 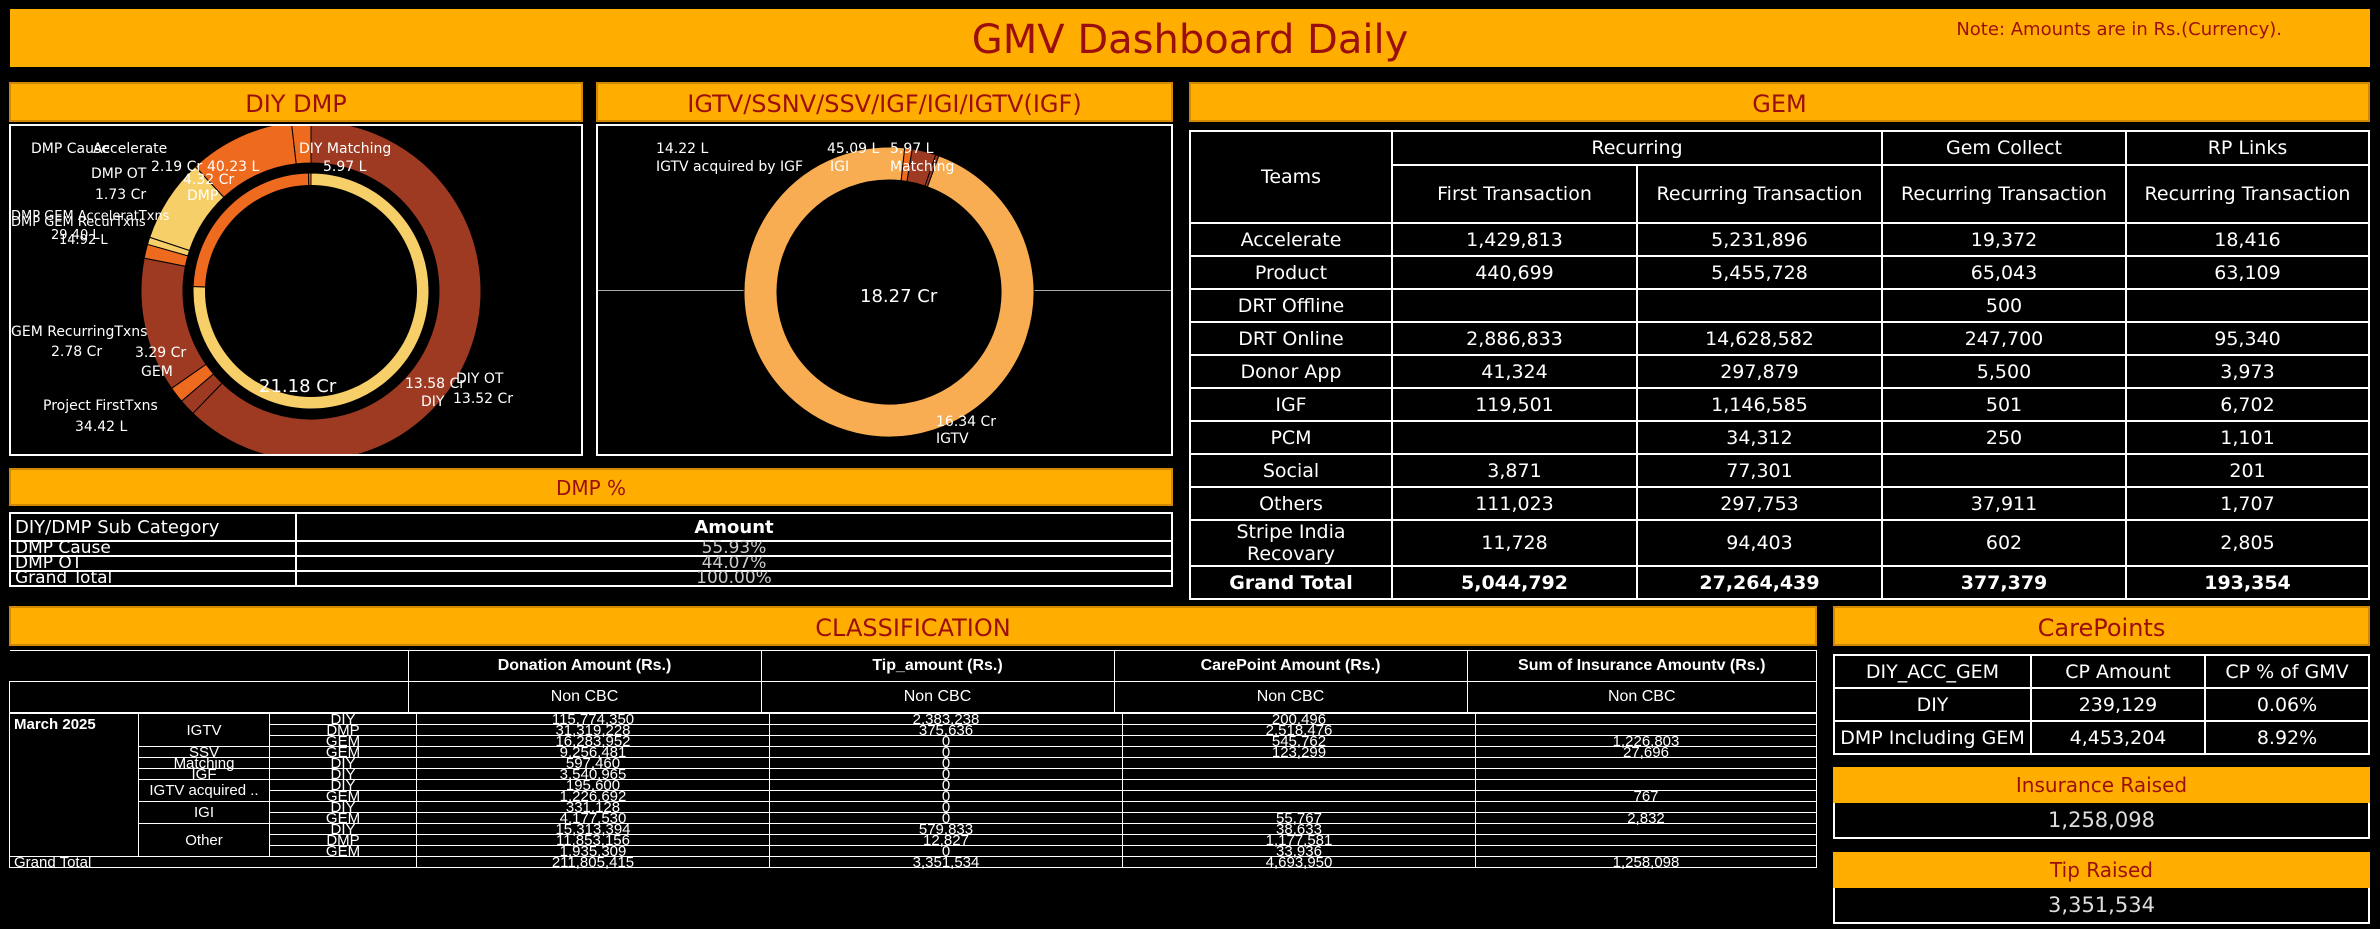 I want to click on classification-header: CLASSIFICATION, so click(x=913, y=626).